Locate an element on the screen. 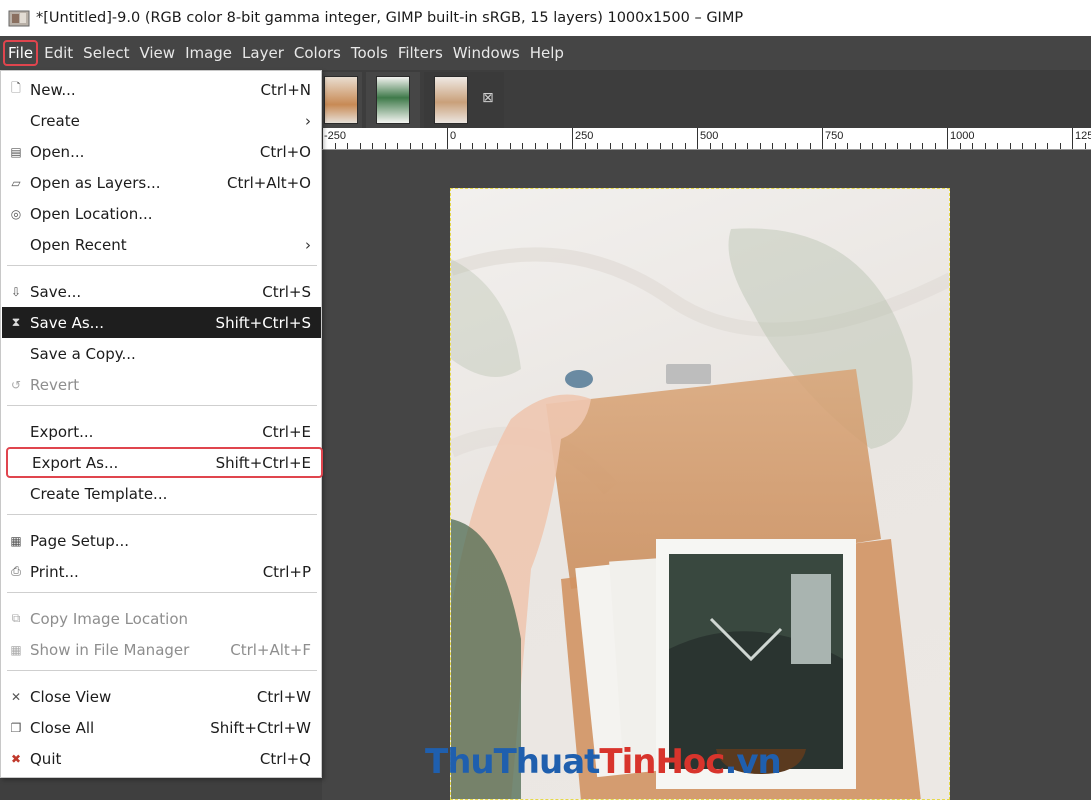 The width and height of the screenshot is (1091, 800). menu-item-new: 🗋 New... Ctrl+N is located at coordinates (161, 89).